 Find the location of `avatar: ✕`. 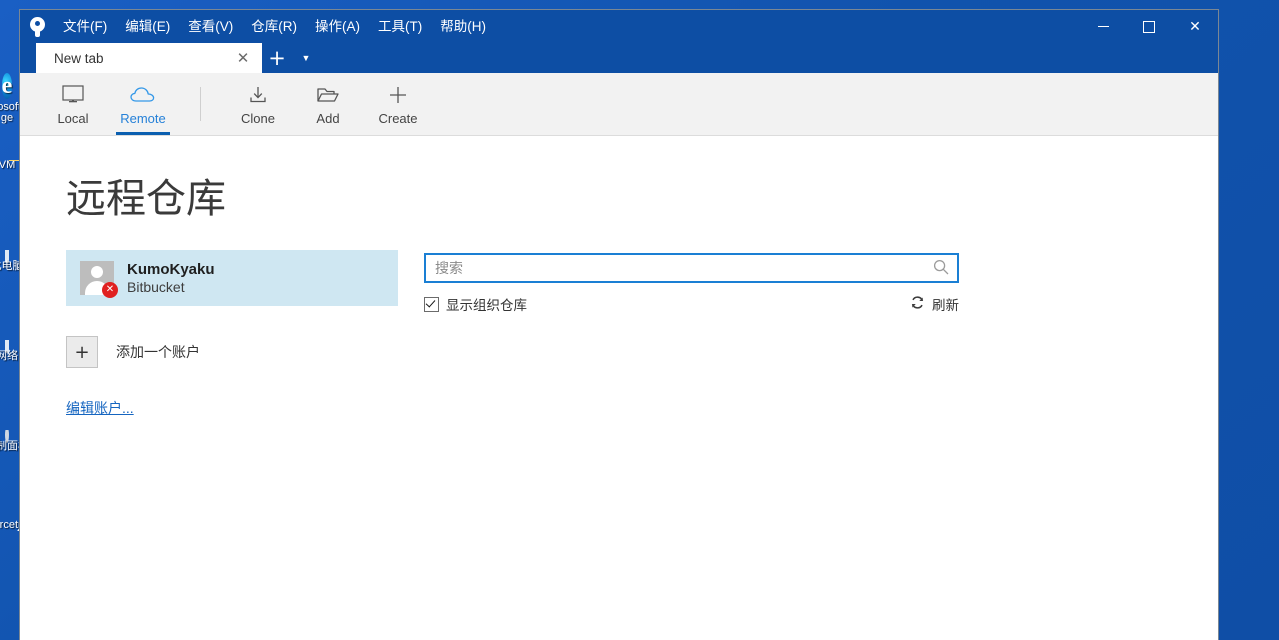

avatar: ✕ is located at coordinates (99, 279).